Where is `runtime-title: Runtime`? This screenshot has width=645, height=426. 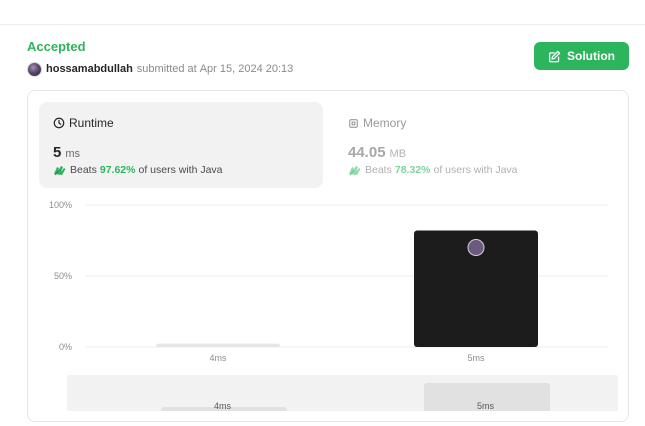
runtime-title: Runtime is located at coordinates (91, 123).